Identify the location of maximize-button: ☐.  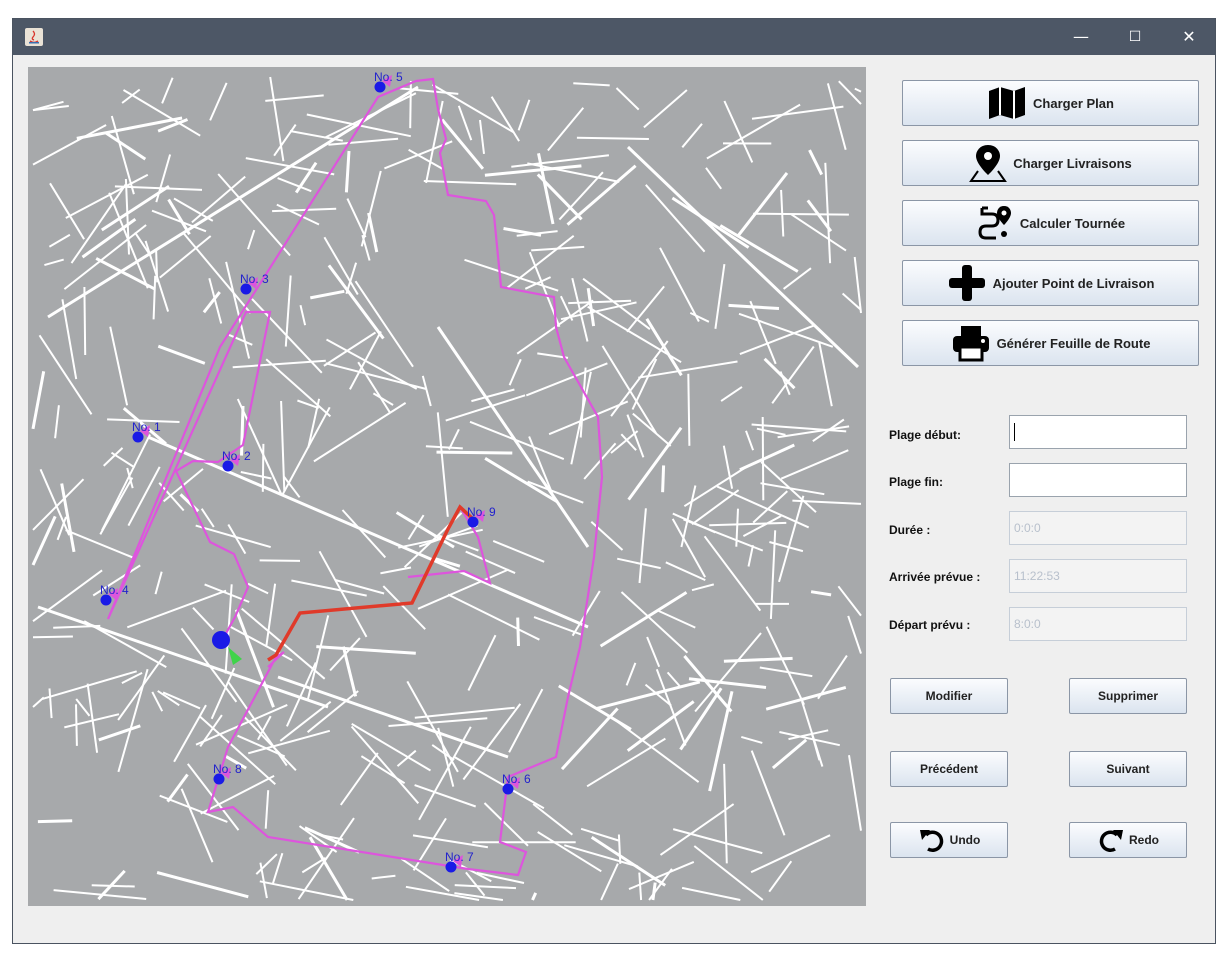
(1135, 37).